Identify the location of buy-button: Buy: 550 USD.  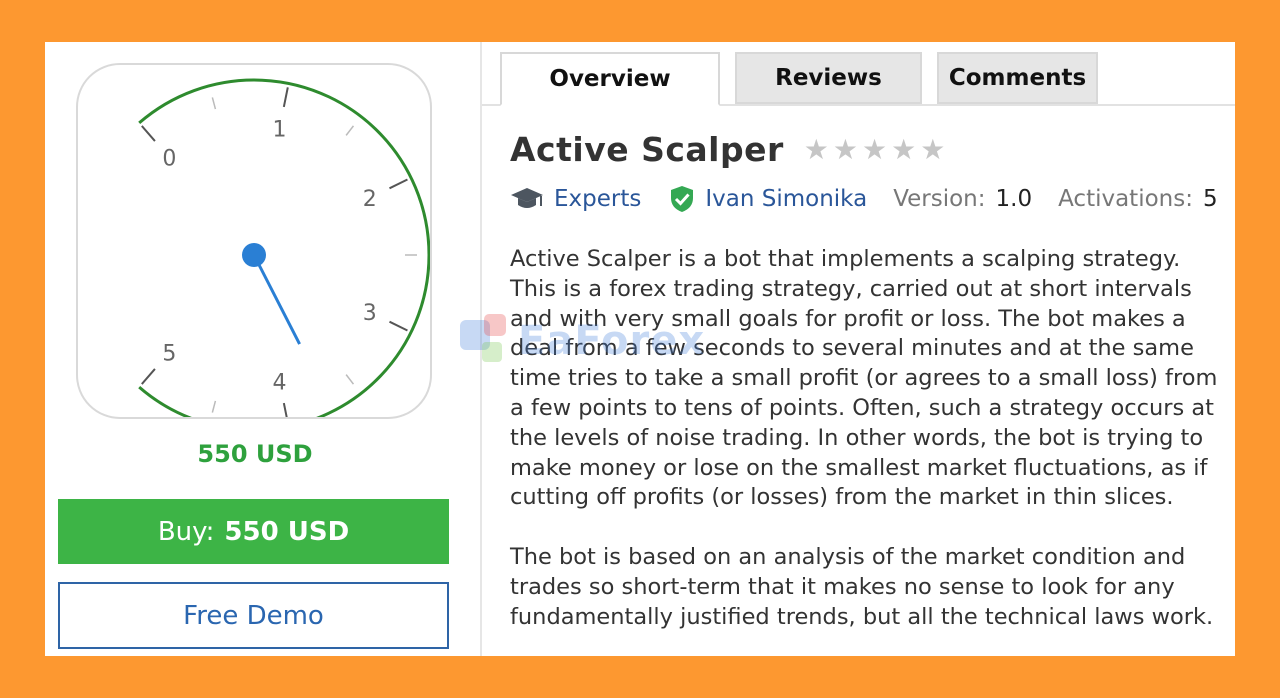
(253, 531).